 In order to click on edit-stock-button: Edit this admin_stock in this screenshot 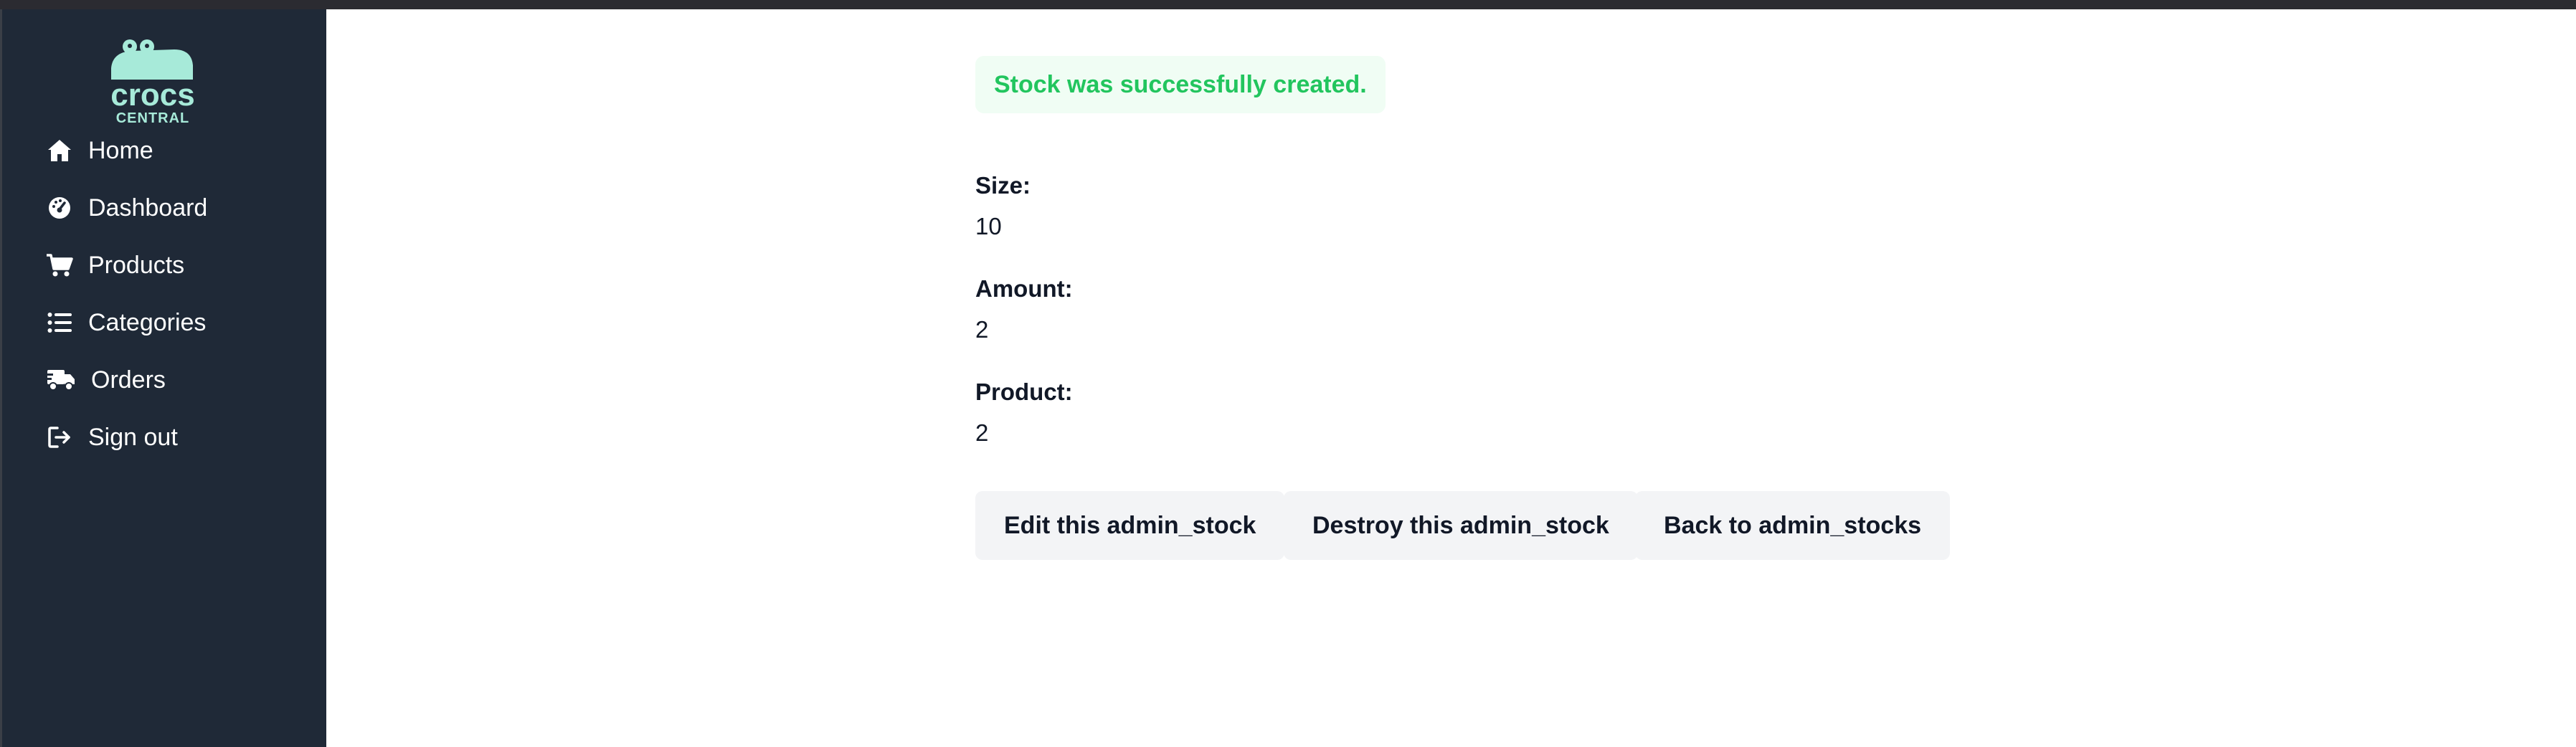, I will do `click(1130, 525)`.